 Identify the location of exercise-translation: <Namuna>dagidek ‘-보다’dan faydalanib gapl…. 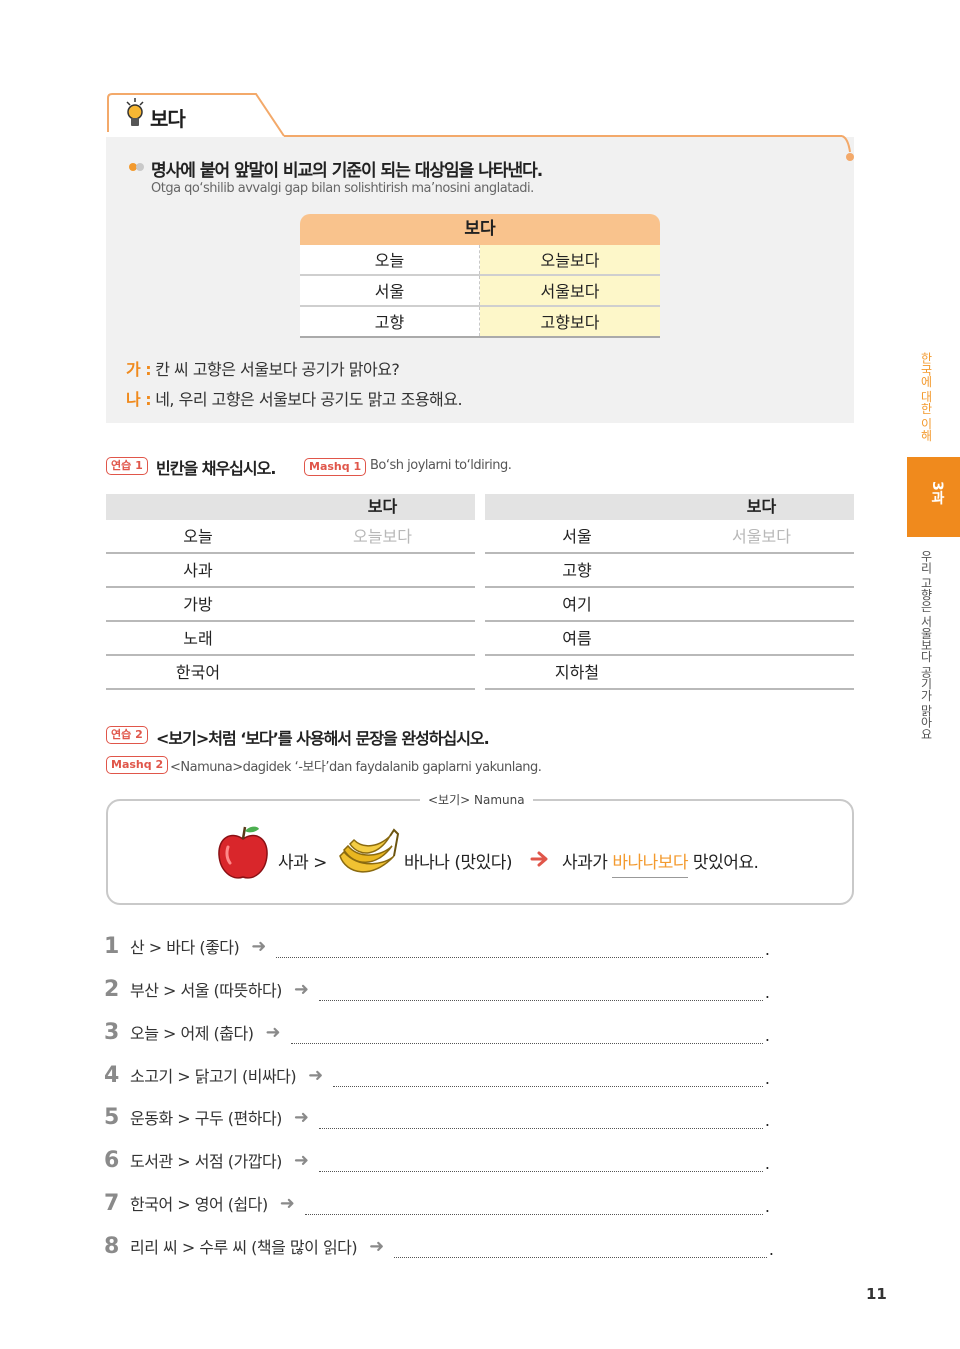
(356, 767).